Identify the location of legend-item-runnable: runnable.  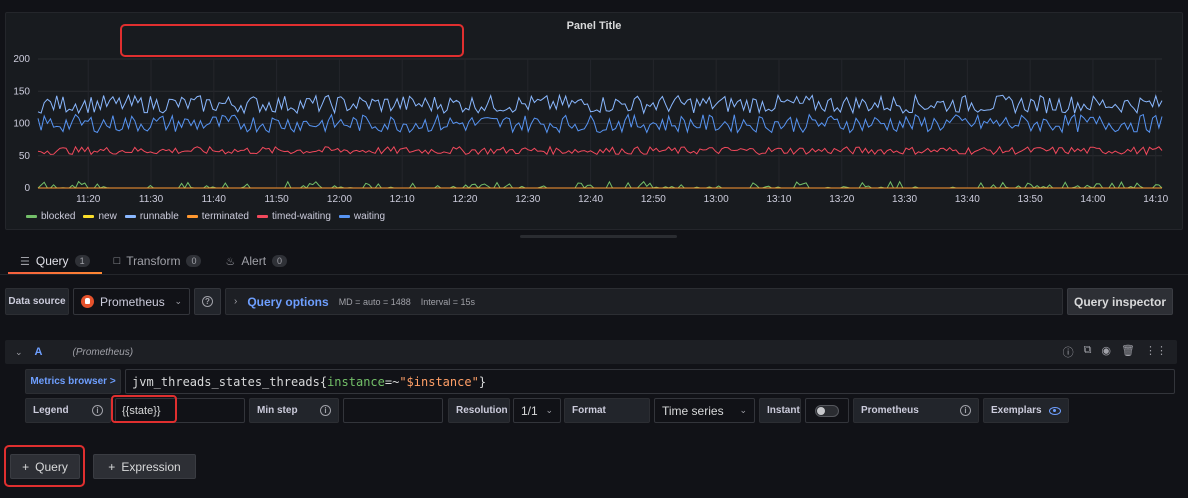
(151, 216).